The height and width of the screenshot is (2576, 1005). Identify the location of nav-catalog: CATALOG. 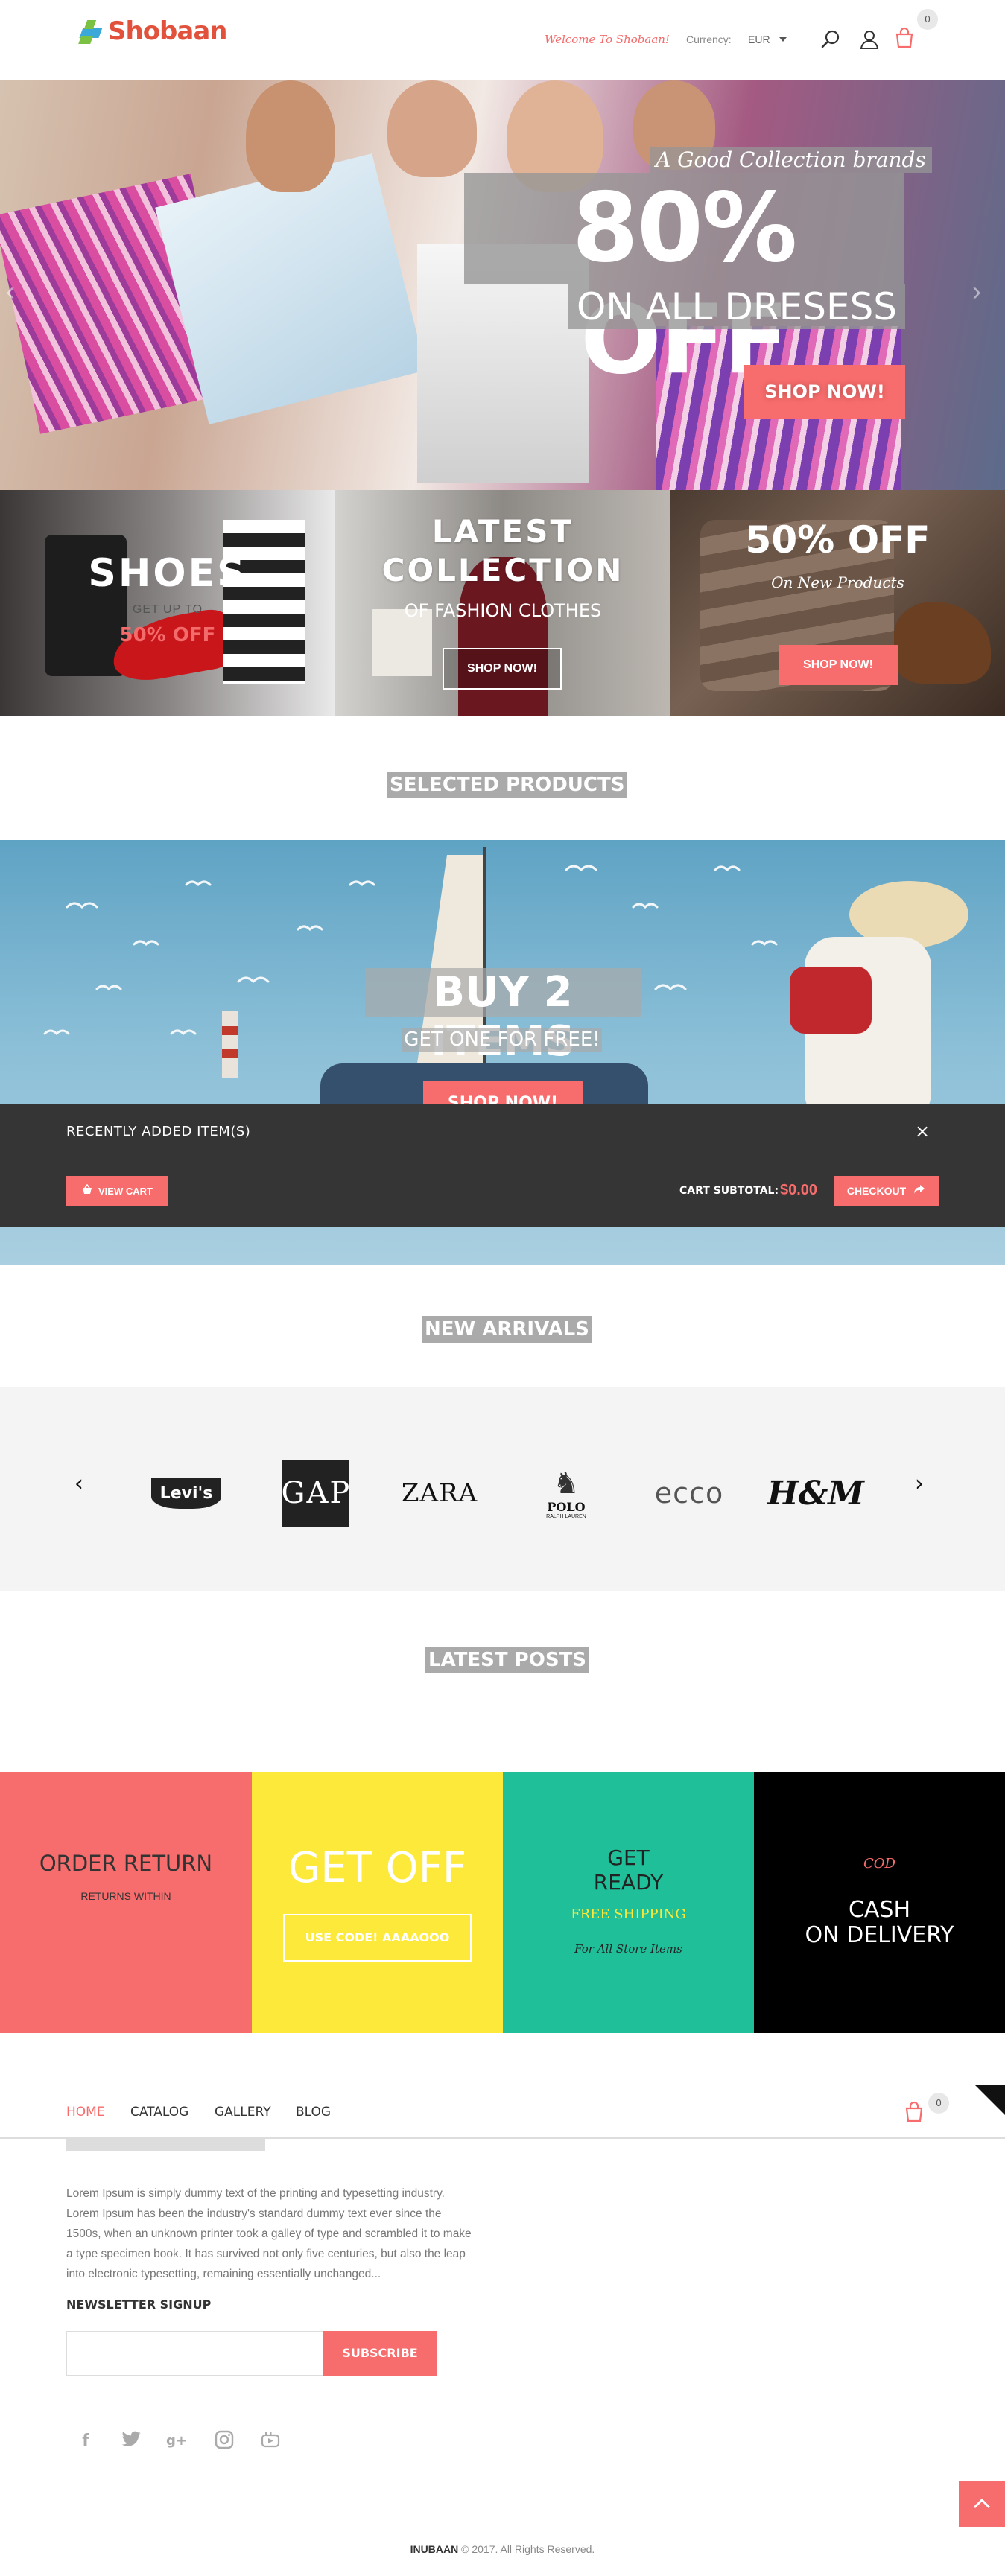
(159, 2112).